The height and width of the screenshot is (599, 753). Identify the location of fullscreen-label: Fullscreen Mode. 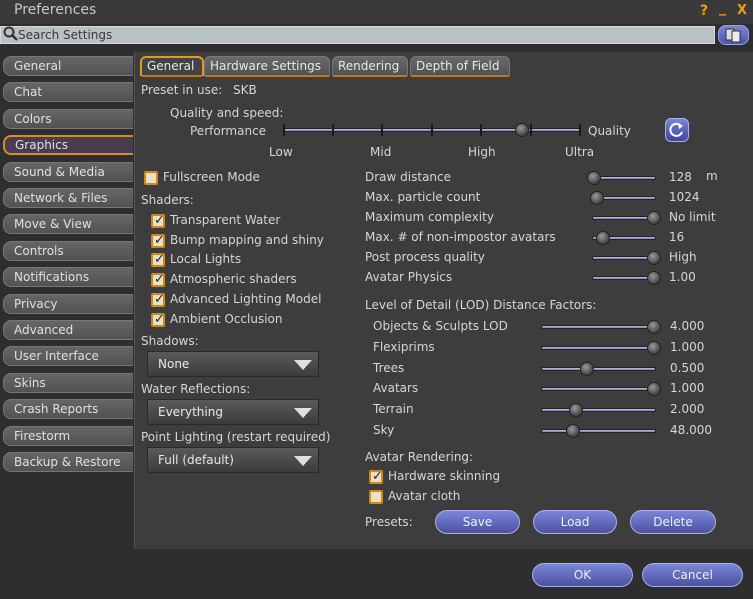
(211, 177).